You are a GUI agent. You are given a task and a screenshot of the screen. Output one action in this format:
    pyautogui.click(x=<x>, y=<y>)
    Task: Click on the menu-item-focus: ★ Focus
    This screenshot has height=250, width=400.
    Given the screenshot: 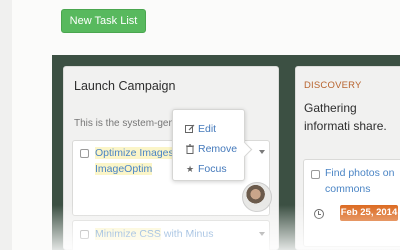 What is the action you would take?
    pyautogui.click(x=206, y=169)
    